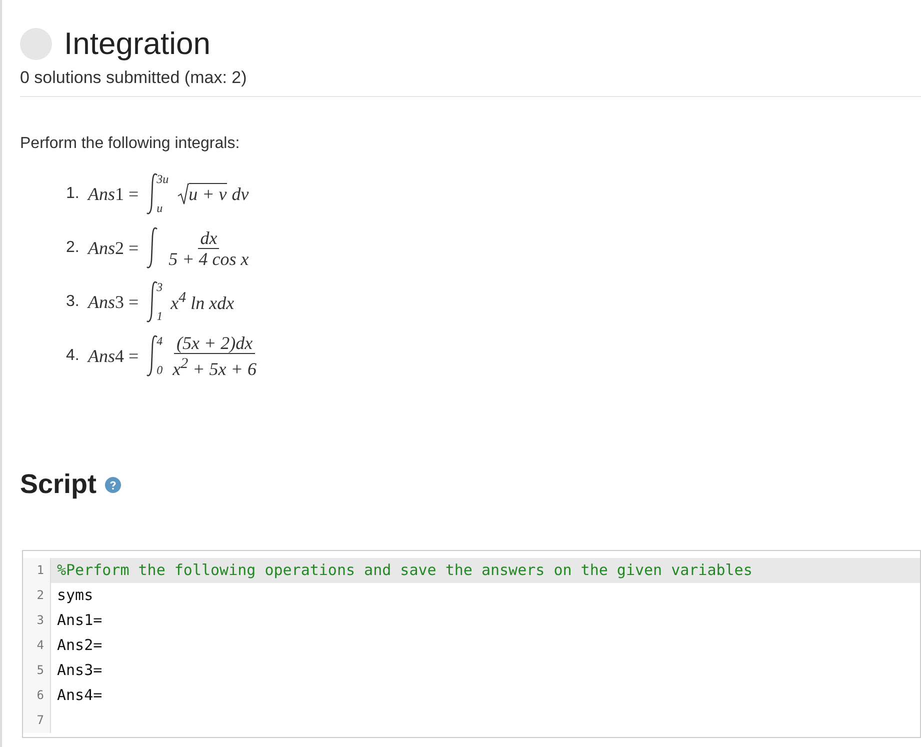  Describe the element at coordinates (113, 248) in the screenshot. I see `answer-variable: Ans2 =` at that location.